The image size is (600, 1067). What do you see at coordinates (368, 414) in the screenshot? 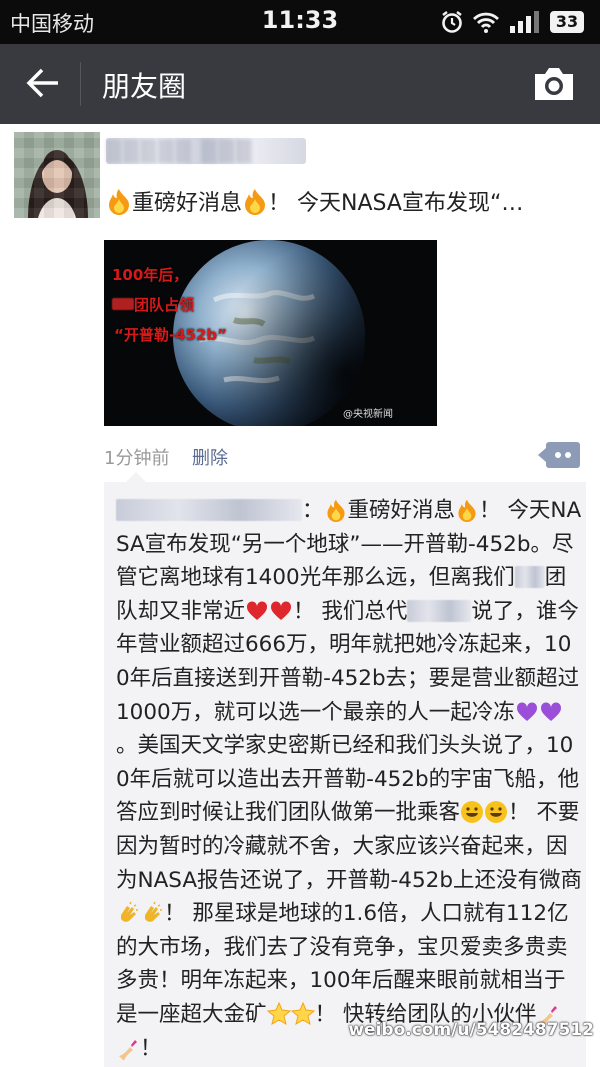
I see `image-watermark: @央视新闻` at bounding box center [368, 414].